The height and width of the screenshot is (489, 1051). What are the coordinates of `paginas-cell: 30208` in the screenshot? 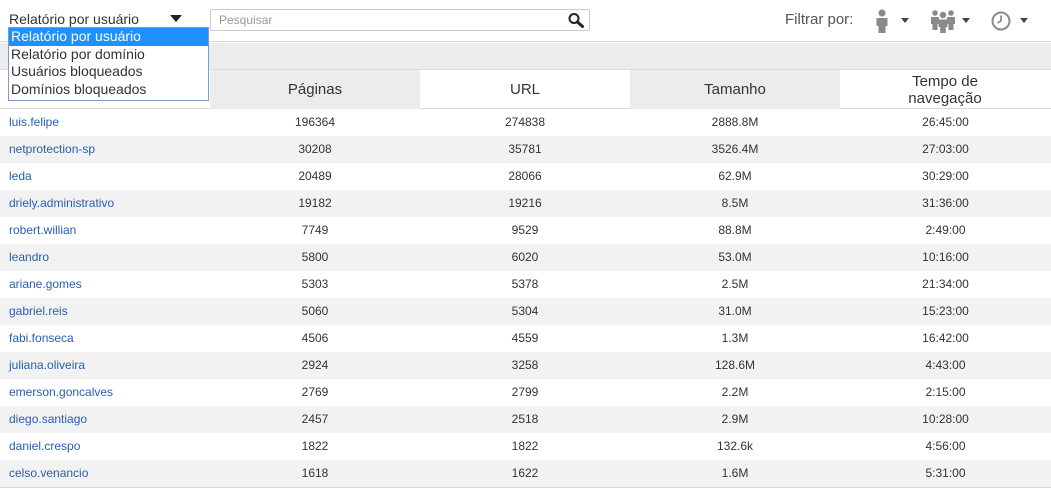 It's located at (315, 149).